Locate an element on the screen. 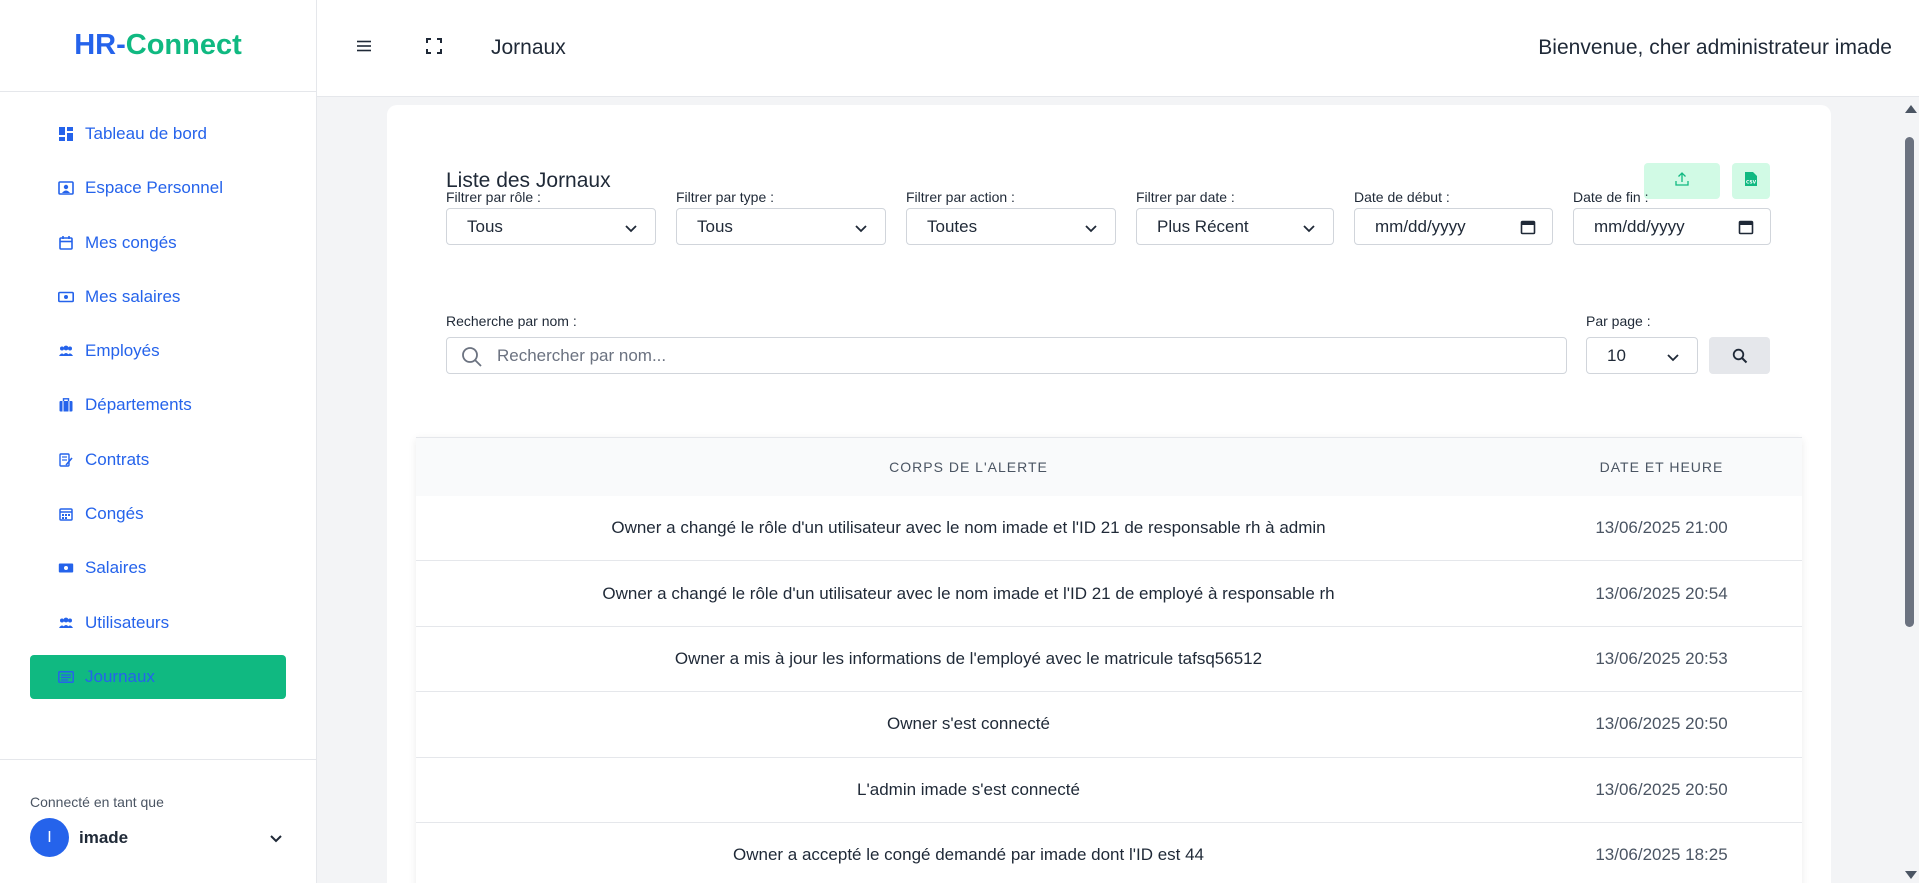  role-filter-label: Filtrer par rôle : is located at coordinates (493, 197).